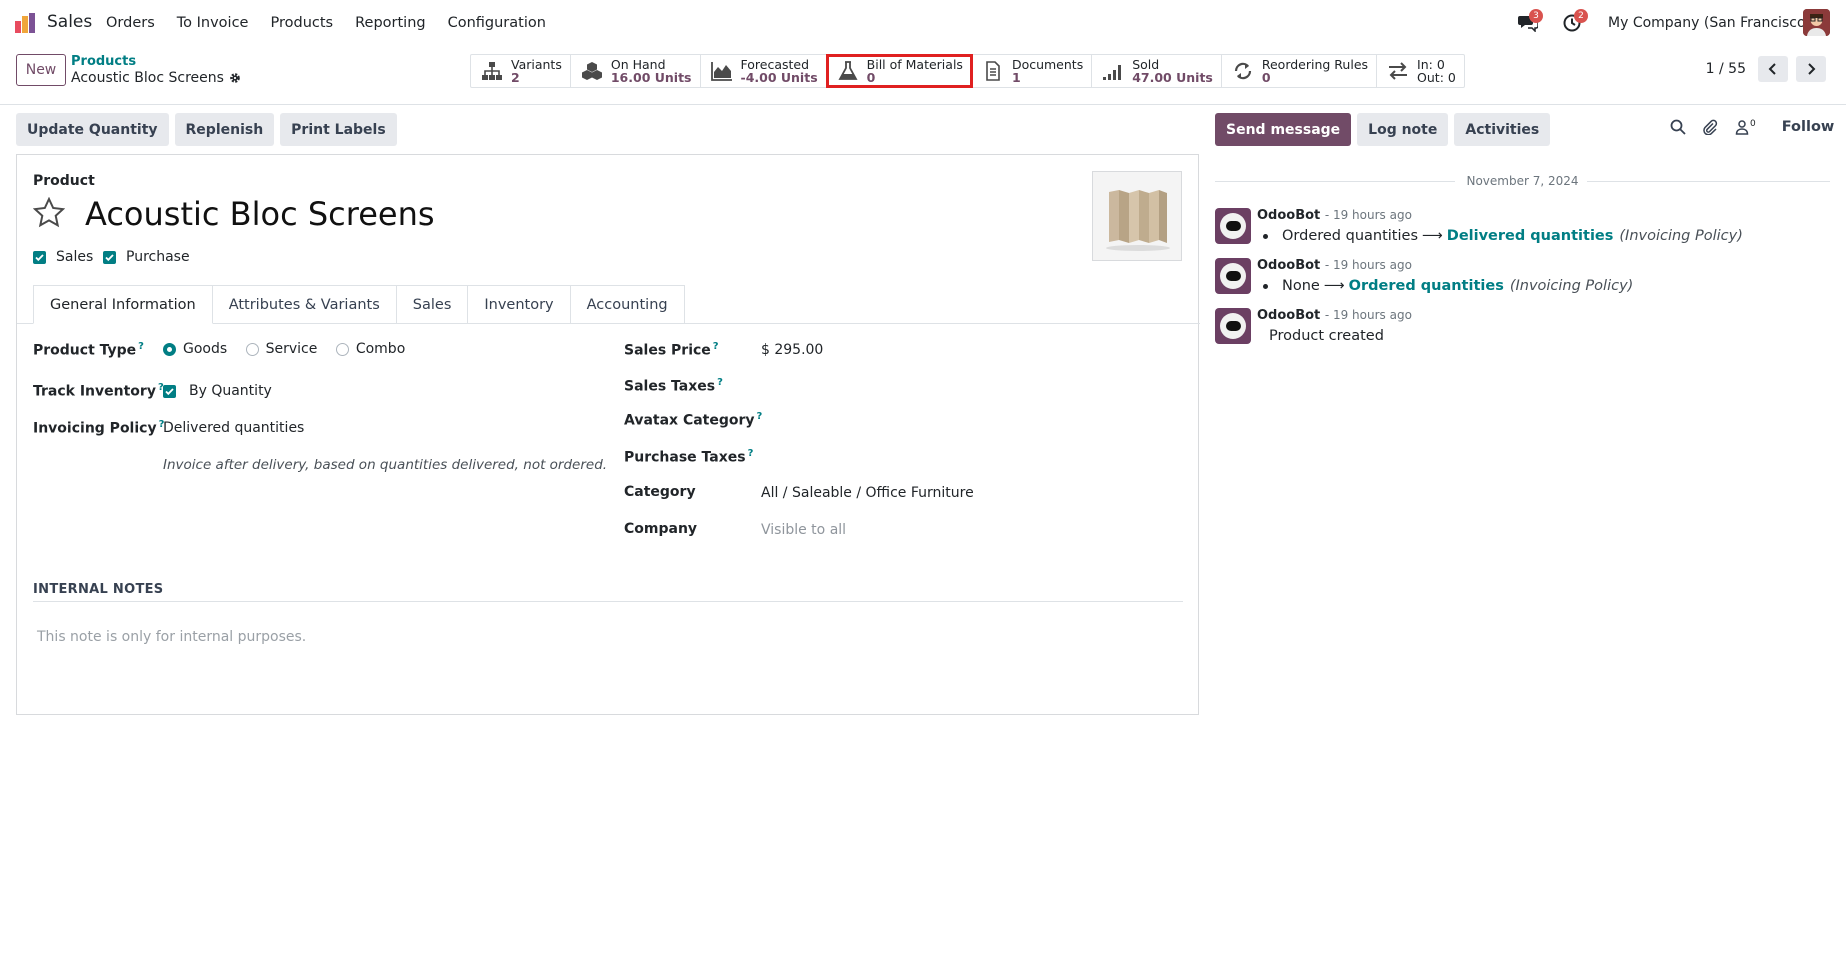 The width and height of the screenshot is (1846, 965). What do you see at coordinates (1157, 71) in the screenshot?
I see `sold-button: Sold 47.00 Units` at bounding box center [1157, 71].